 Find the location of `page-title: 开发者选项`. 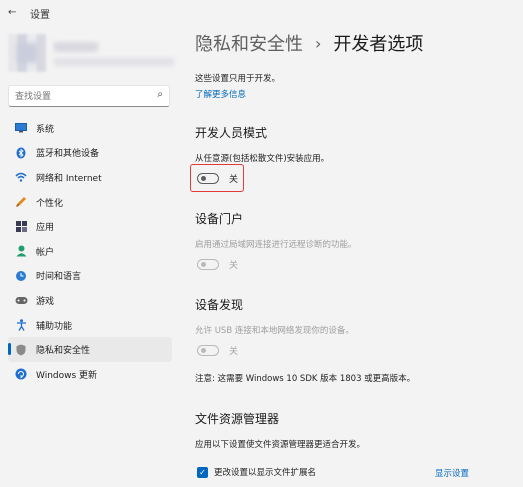

page-title: 开发者选项 is located at coordinates (378, 44).